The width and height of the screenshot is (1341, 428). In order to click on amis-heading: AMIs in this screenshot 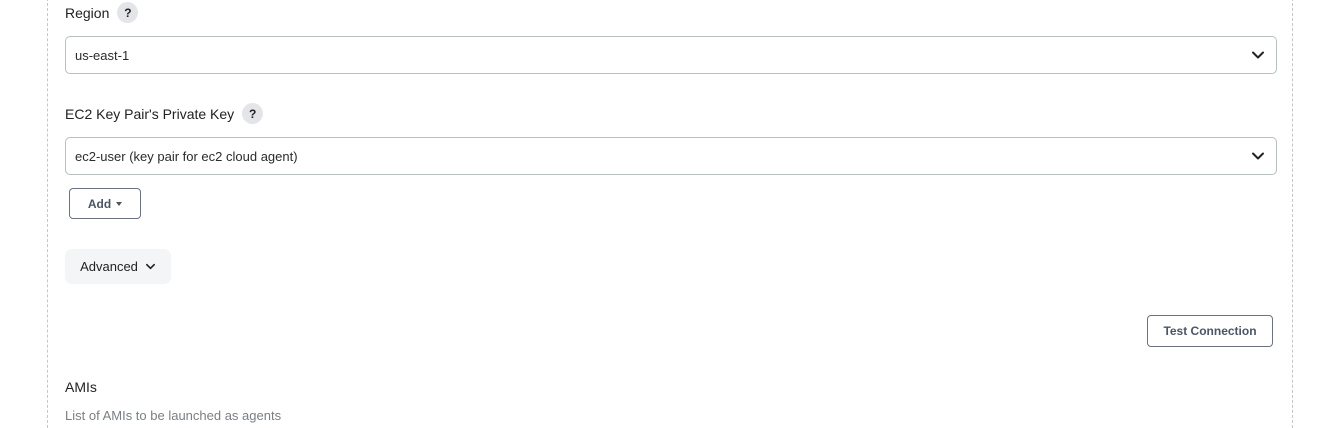, I will do `click(81, 387)`.